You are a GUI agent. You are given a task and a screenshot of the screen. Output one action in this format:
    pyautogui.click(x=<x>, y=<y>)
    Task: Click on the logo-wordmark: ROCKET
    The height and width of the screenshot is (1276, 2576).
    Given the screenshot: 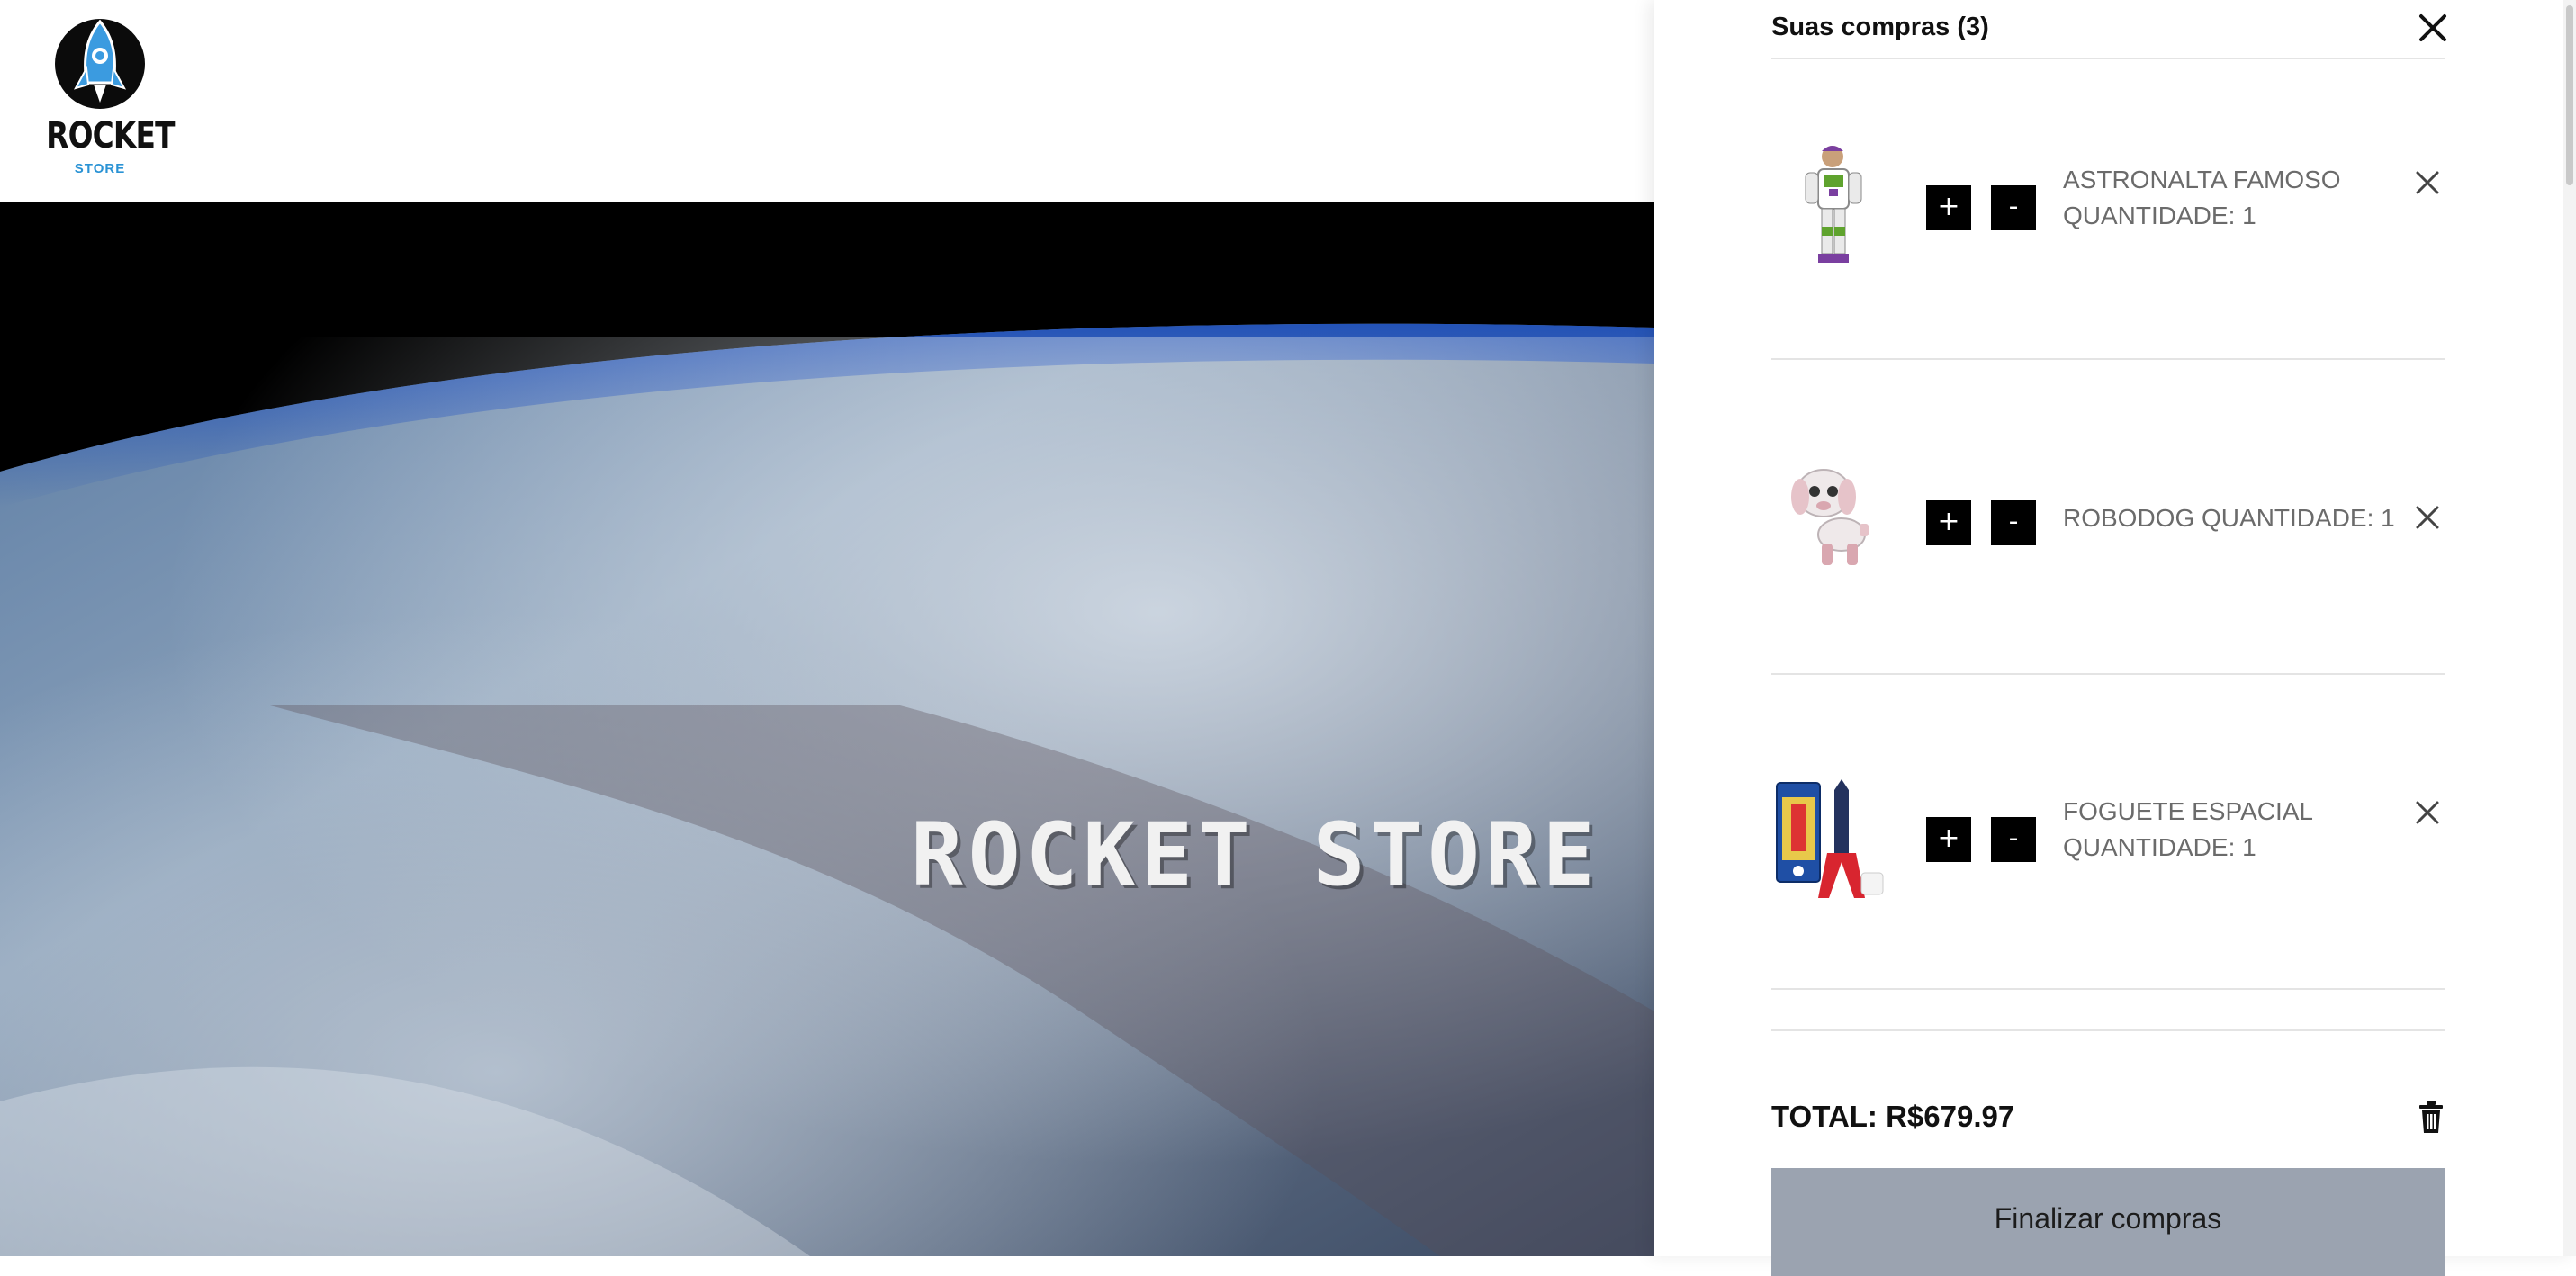 What is the action you would take?
    pyautogui.click(x=110, y=136)
    